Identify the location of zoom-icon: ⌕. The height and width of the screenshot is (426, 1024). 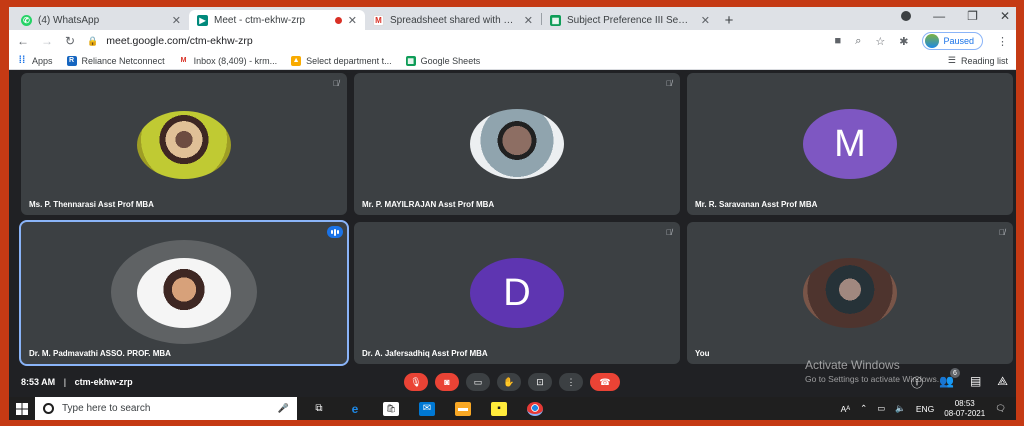
(858, 41).